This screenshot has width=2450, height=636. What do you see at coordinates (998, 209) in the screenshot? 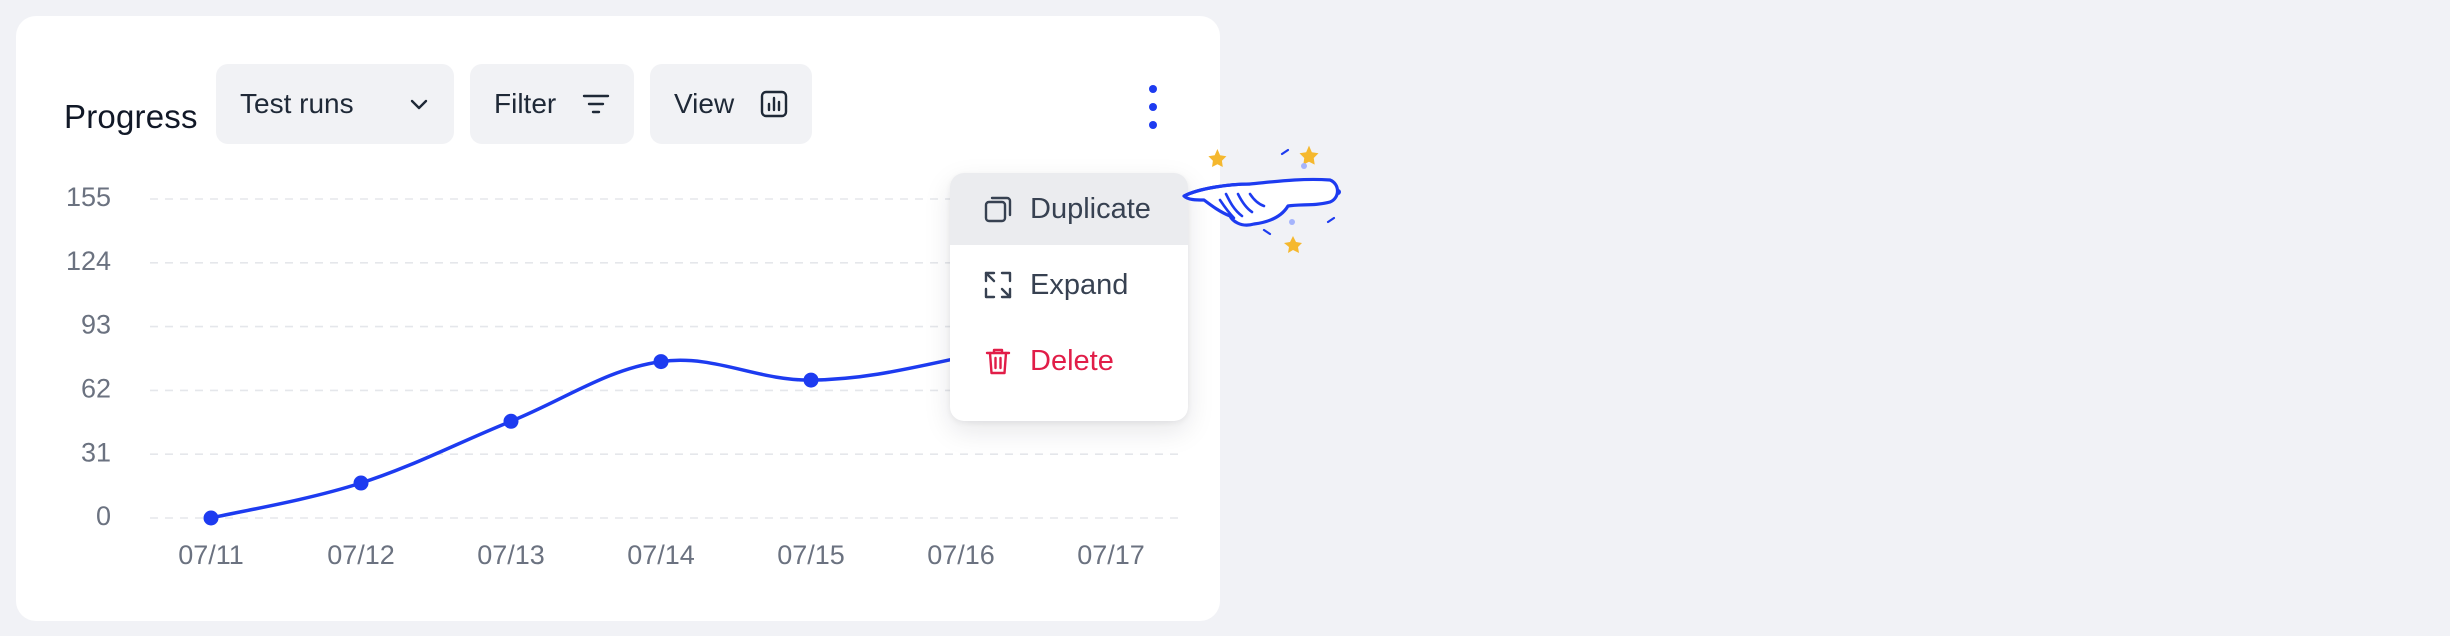
I see `copy-icon` at bounding box center [998, 209].